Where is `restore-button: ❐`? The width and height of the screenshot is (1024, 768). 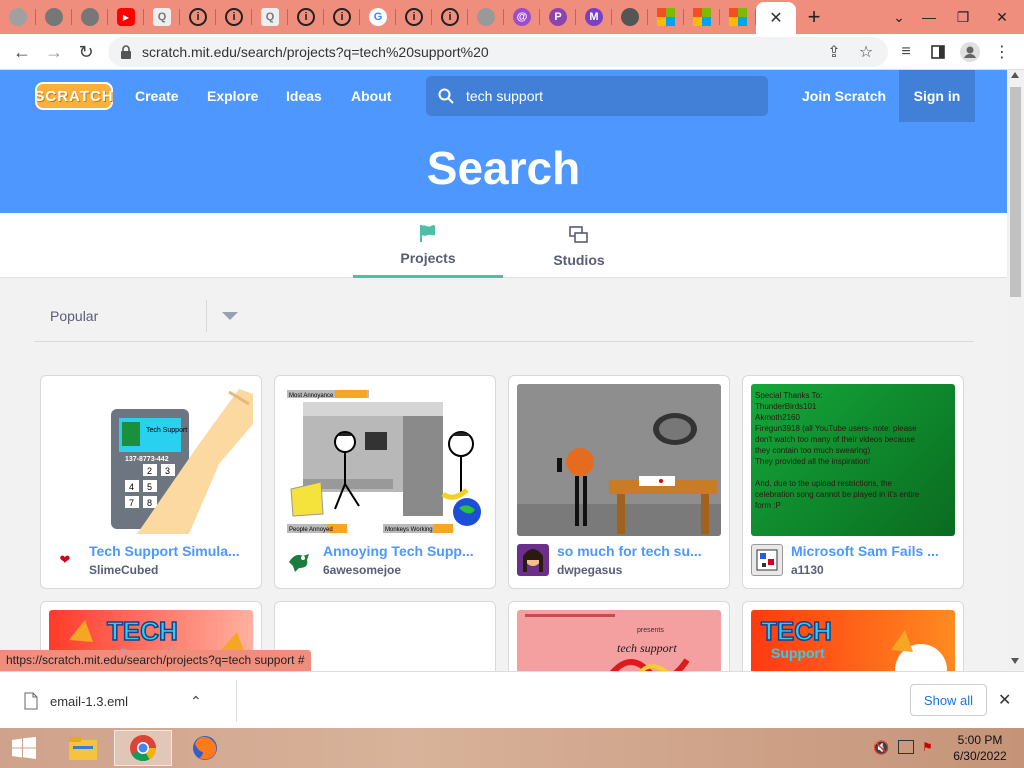
restore-button: ❐ is located at coordinates (963, 17).